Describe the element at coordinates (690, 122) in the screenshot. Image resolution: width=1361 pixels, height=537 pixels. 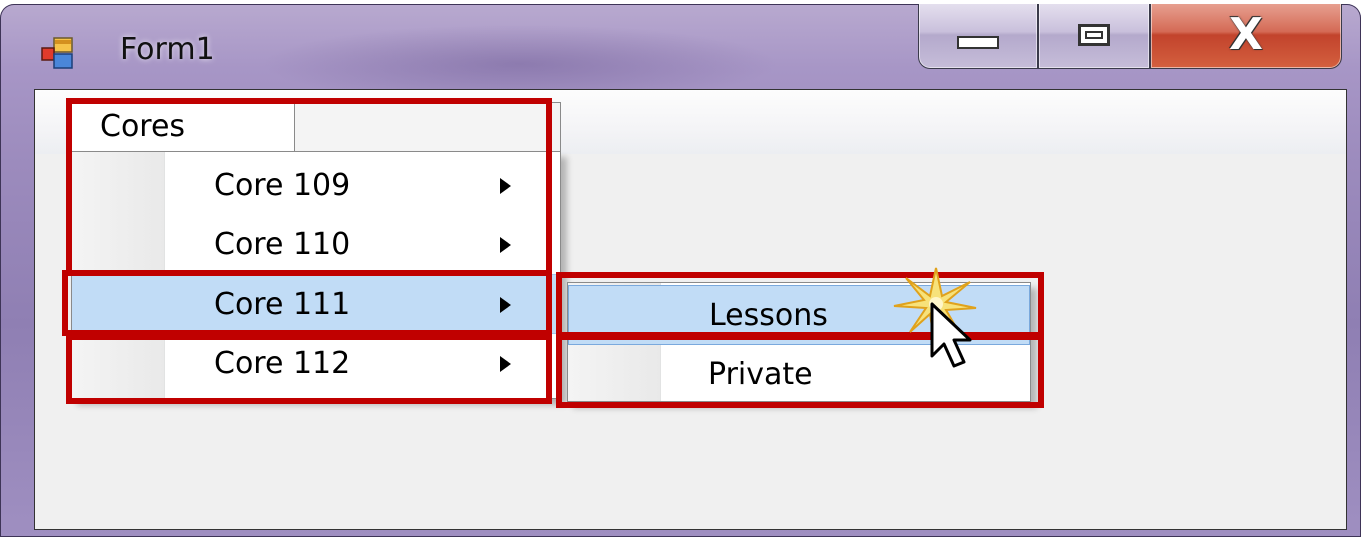
I see `menu-strip: Cores` at that location.